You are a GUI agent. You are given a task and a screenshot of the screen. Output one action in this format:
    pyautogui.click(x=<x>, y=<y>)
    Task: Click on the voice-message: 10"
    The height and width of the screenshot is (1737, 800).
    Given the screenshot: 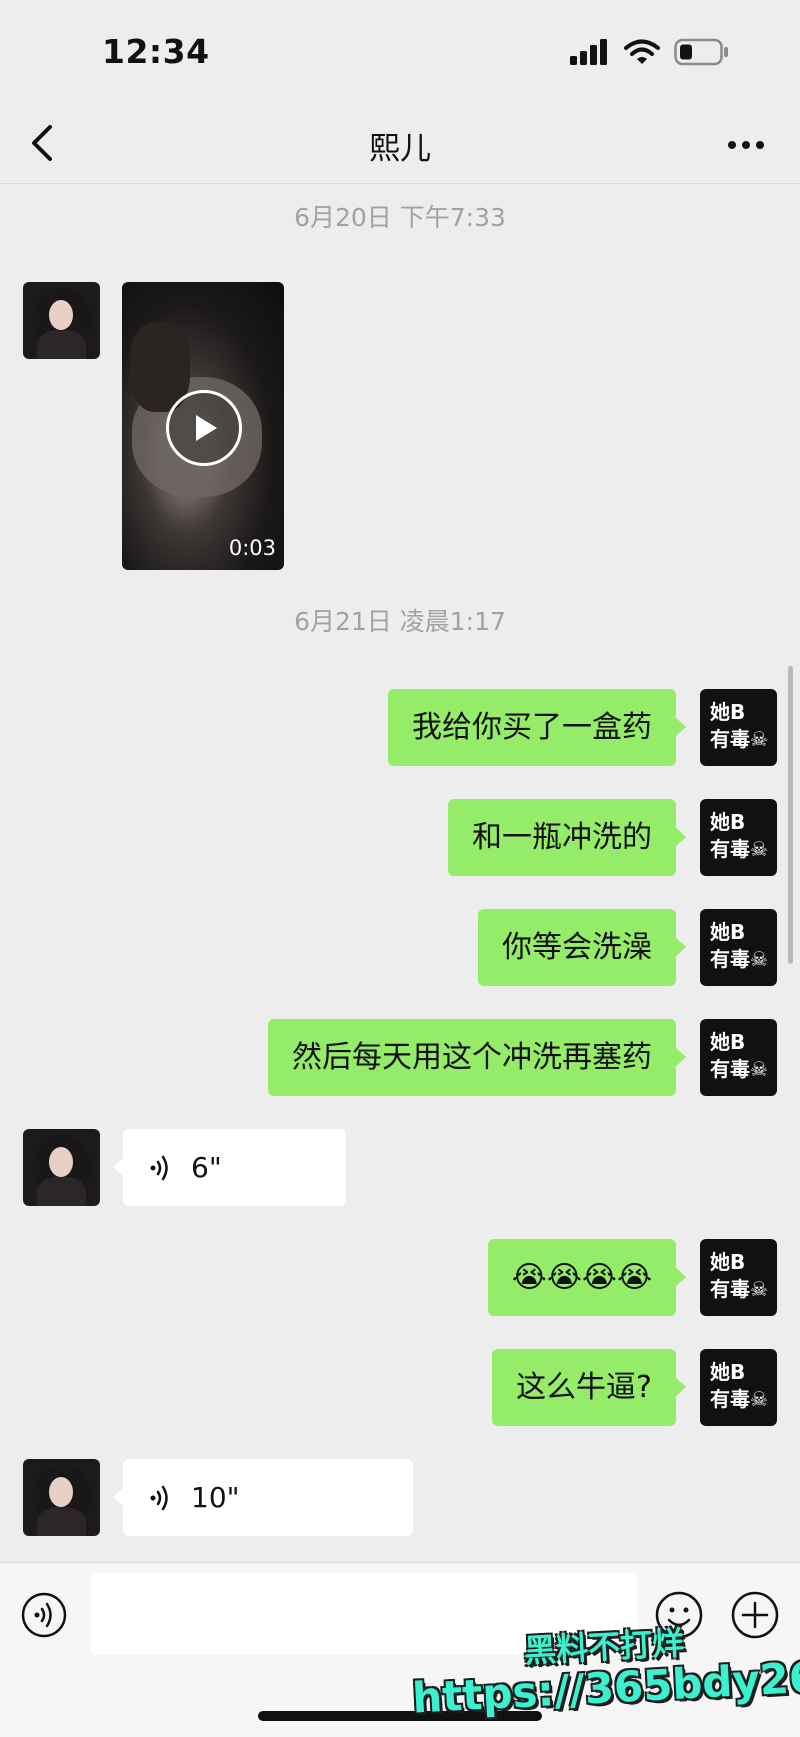 What is the action you would take?
    pyautogui.click(x=263, y=1497)
    